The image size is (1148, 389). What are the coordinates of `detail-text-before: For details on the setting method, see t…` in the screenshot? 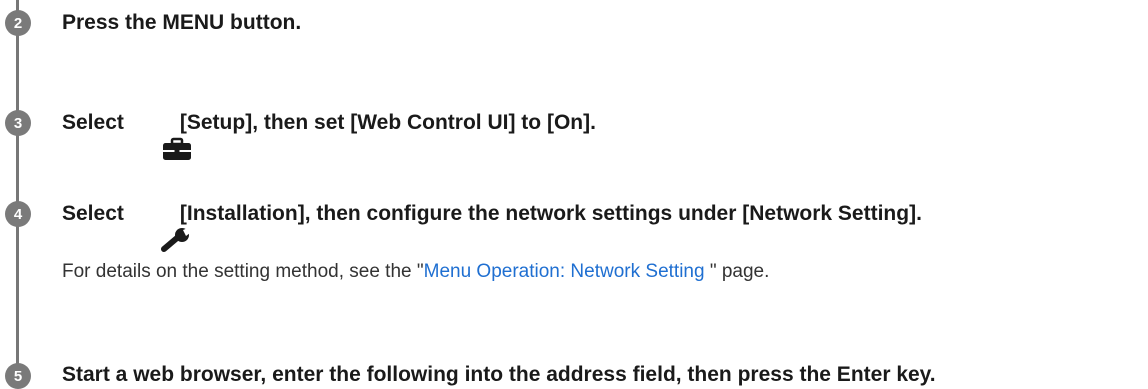 It's located at (243, 271).